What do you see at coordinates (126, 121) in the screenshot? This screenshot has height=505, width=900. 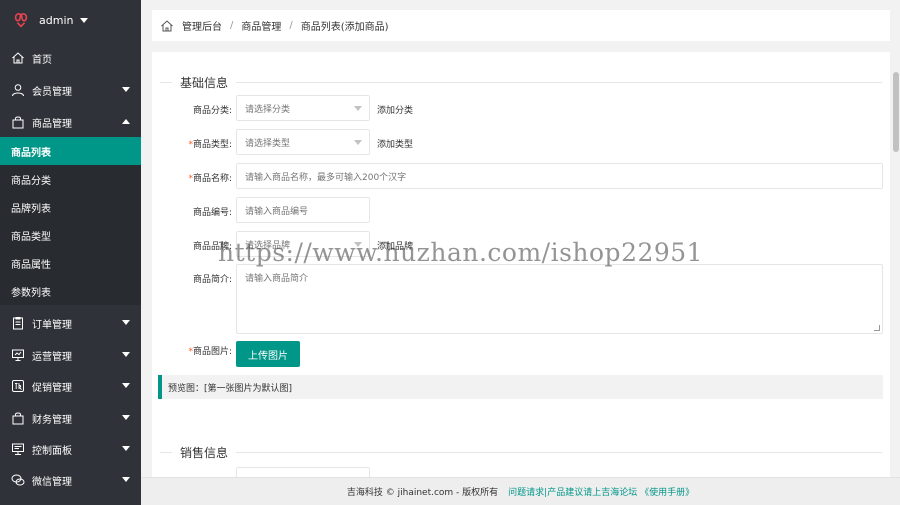 I see `chevron-up-icon` at bounding box center [126, 121].